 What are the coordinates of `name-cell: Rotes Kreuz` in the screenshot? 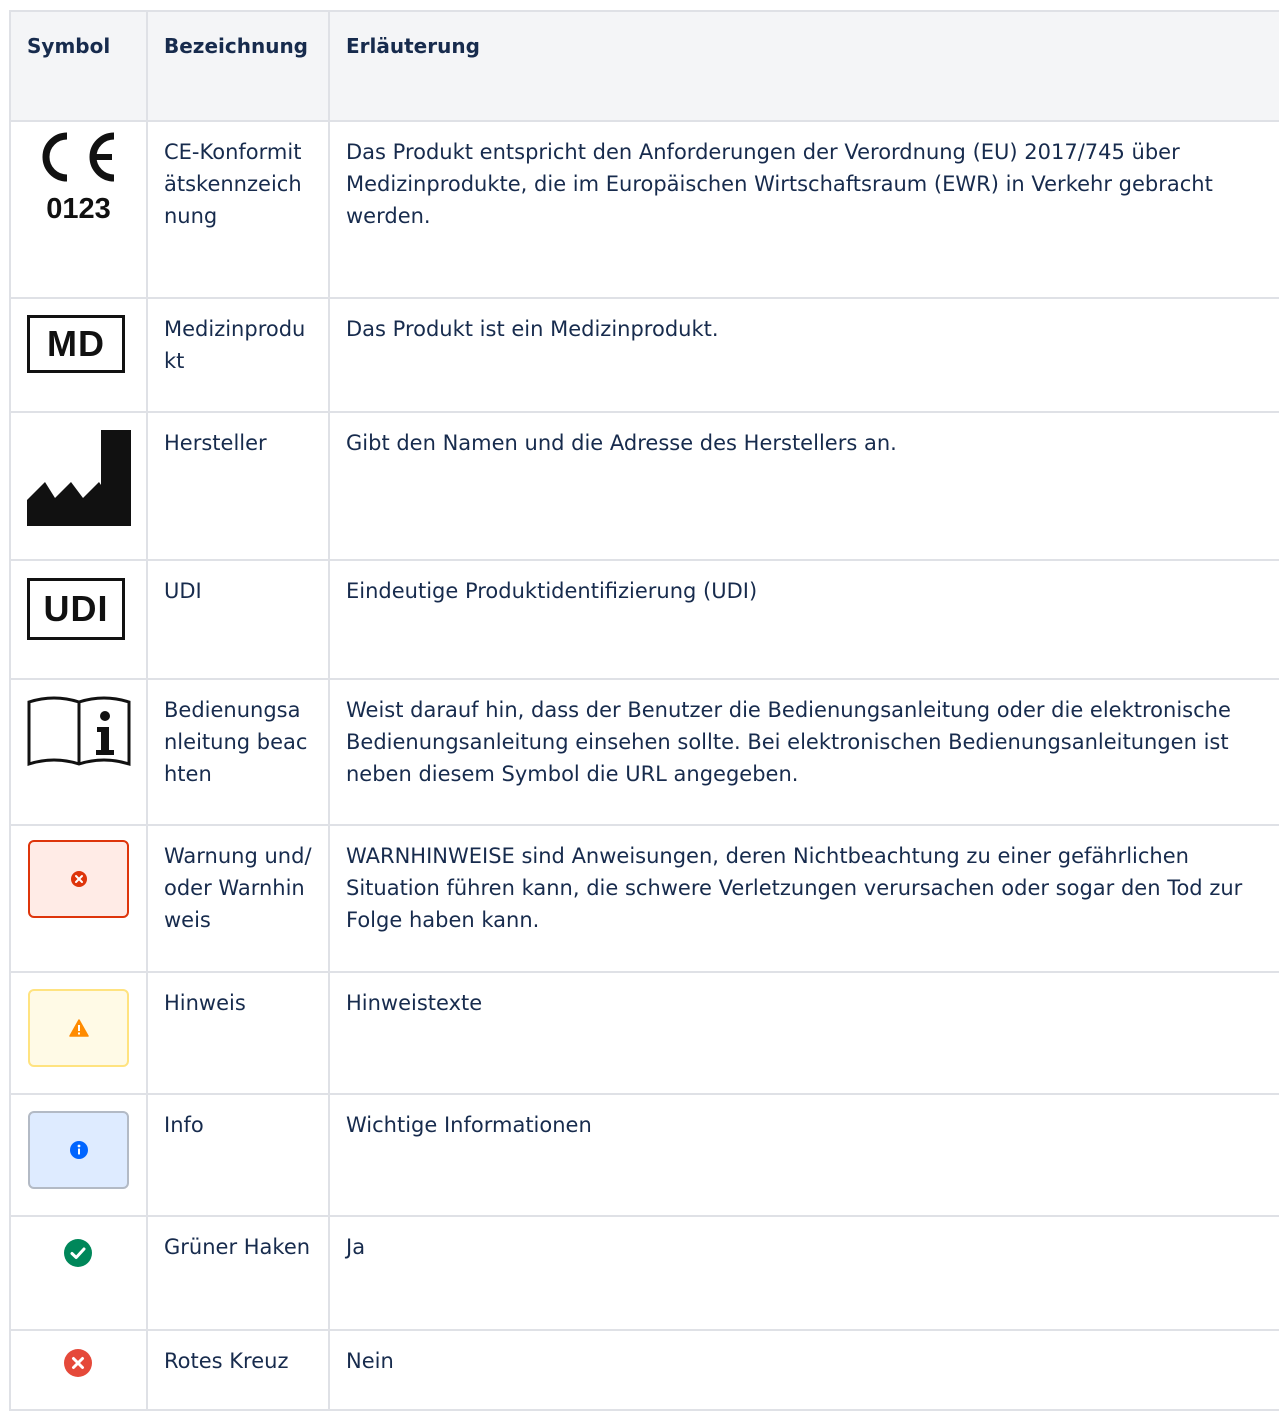 It's located at (238, 1370).